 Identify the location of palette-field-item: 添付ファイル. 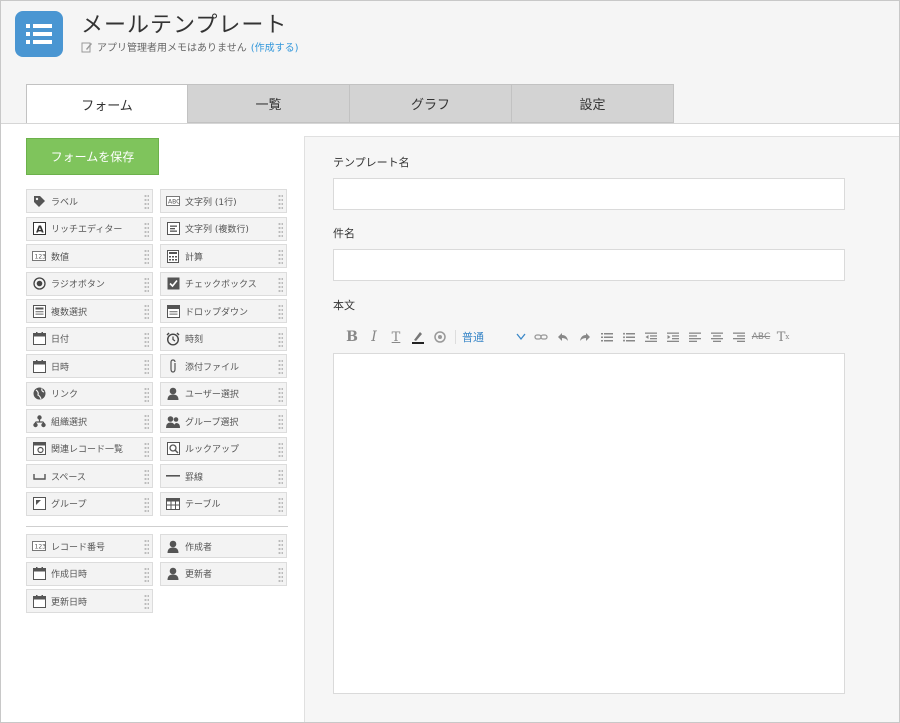
(223, 366).